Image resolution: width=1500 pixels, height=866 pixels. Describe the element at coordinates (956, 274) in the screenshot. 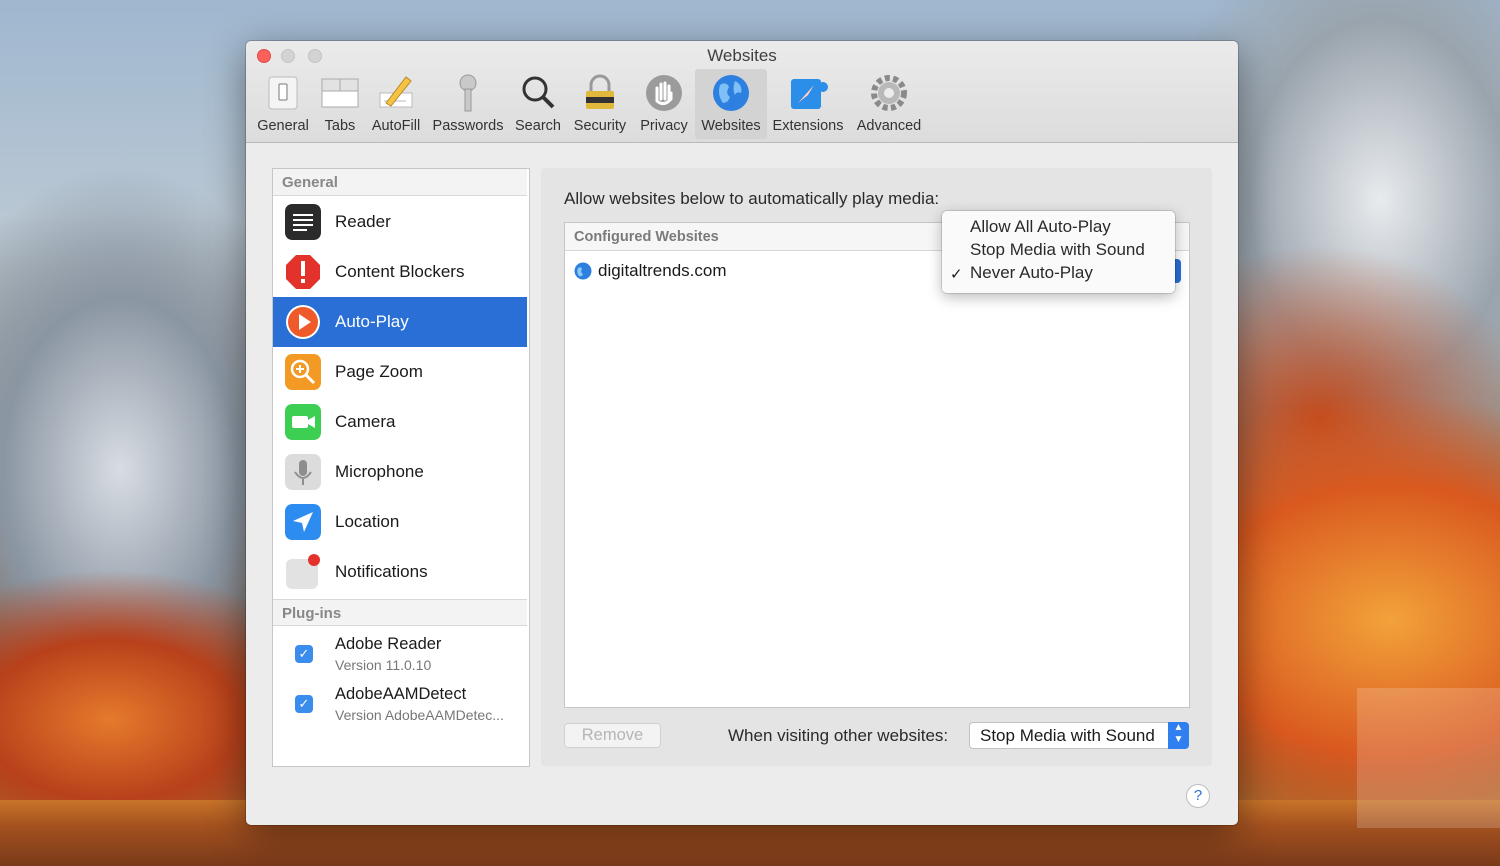

I see `checkmark-icon: ✓` at that location.